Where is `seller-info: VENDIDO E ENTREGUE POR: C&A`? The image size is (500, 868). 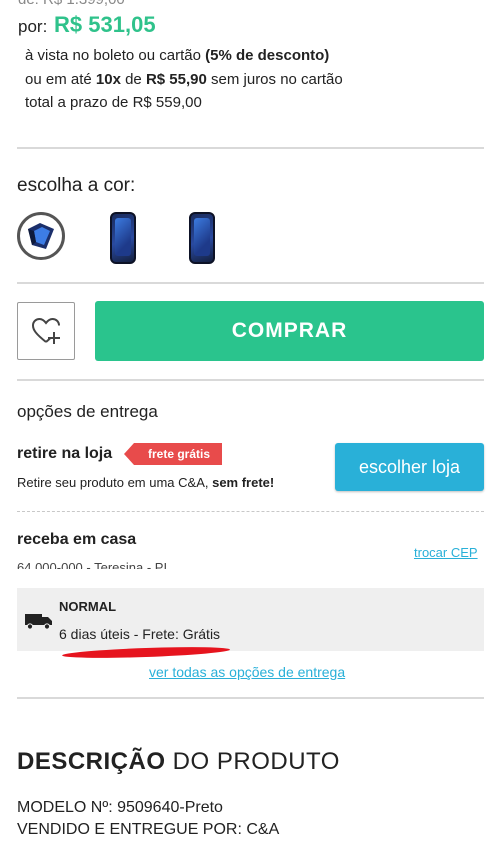
seller-info: VENDIDO E ENTREGUE POR: C&A is located at coordinates (148, 829).